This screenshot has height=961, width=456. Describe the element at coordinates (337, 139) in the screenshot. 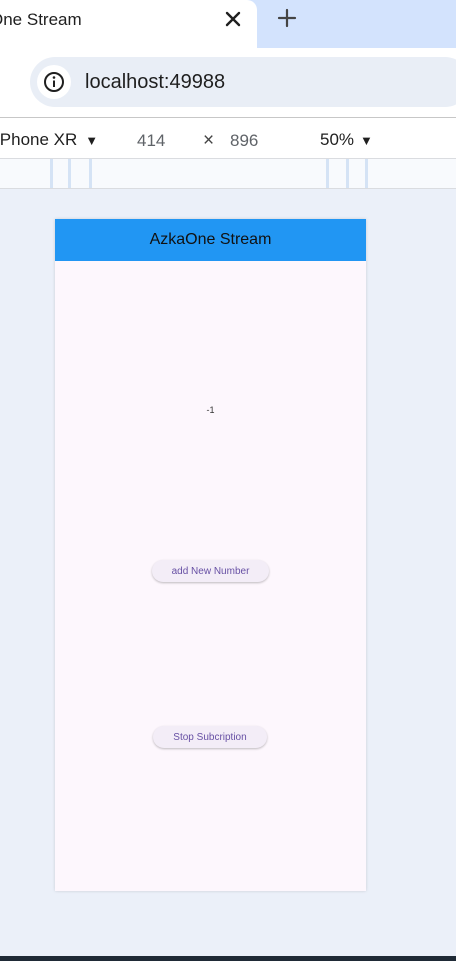

I see `zoom-value: 50%` at that location.